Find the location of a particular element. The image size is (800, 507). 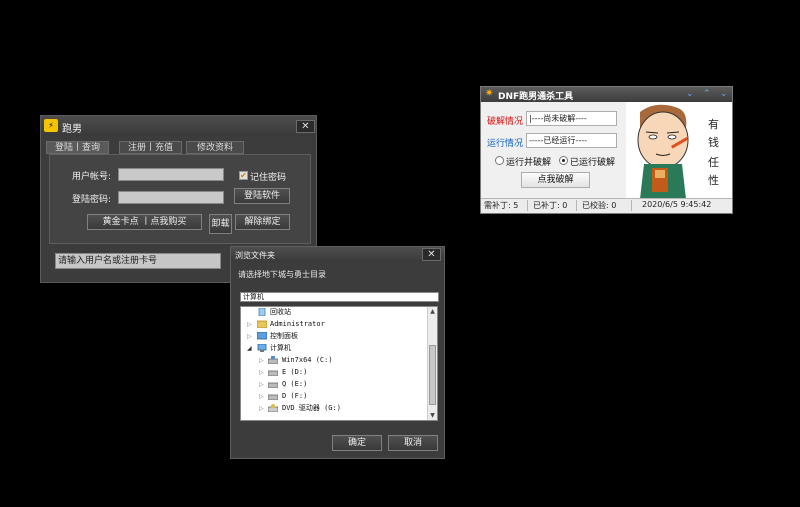

uninstall-button: 卸载 is located at coordinates (220, 224).